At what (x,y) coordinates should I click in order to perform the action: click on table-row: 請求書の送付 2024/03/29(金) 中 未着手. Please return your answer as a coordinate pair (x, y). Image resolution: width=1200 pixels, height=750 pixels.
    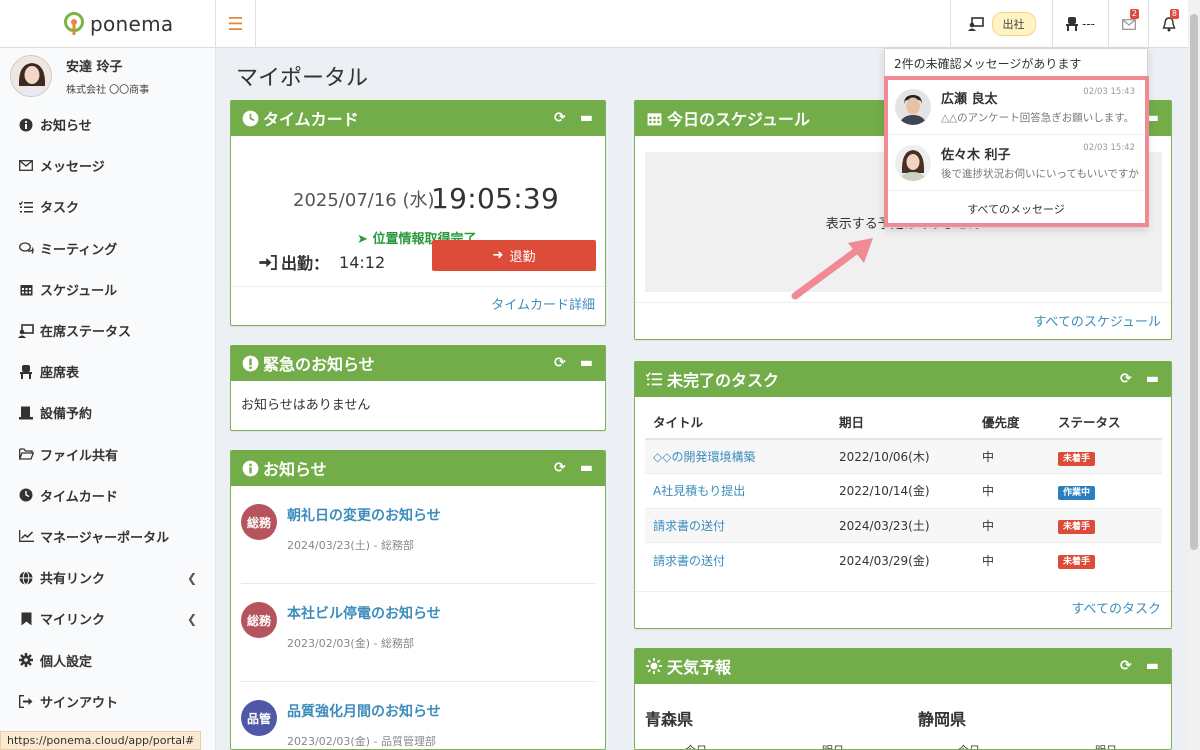
    Looking at the image, I should click on (903, 559).